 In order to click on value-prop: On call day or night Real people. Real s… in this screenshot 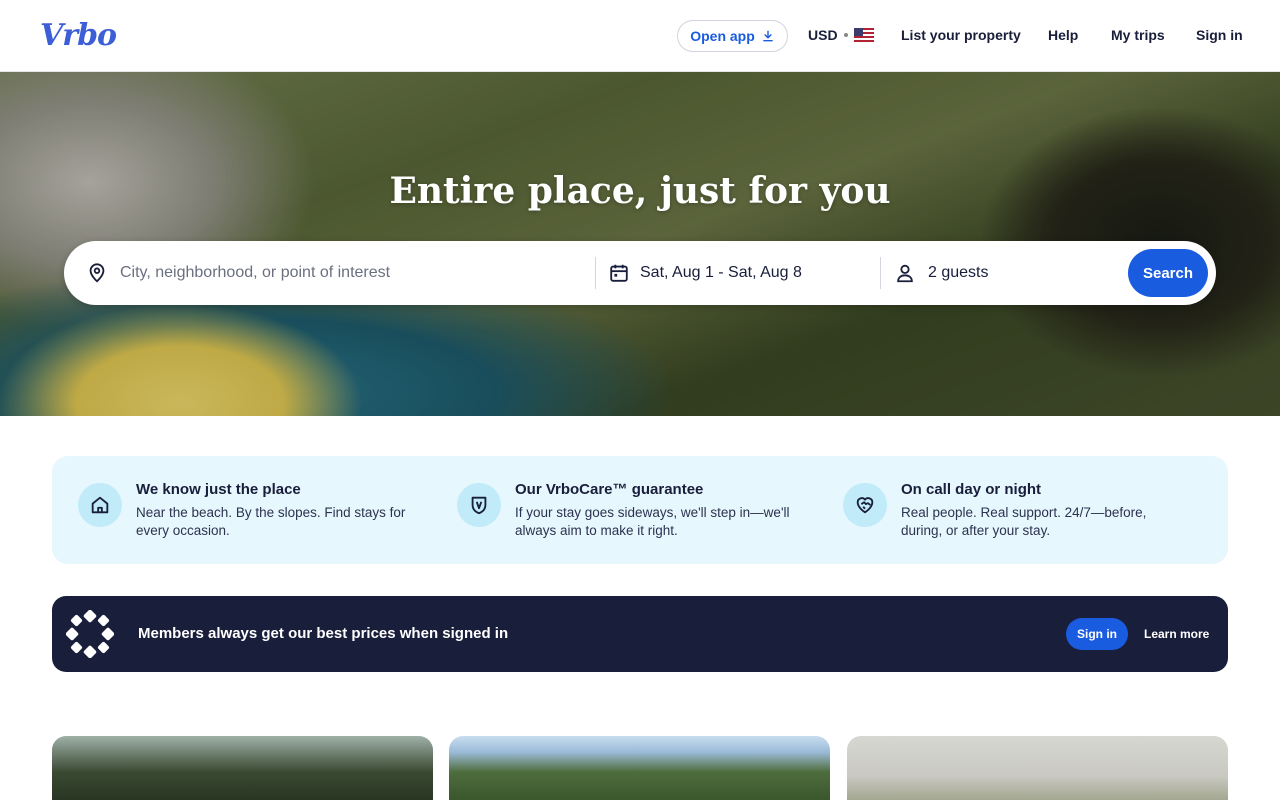, I will do `click(1028, 510)`.